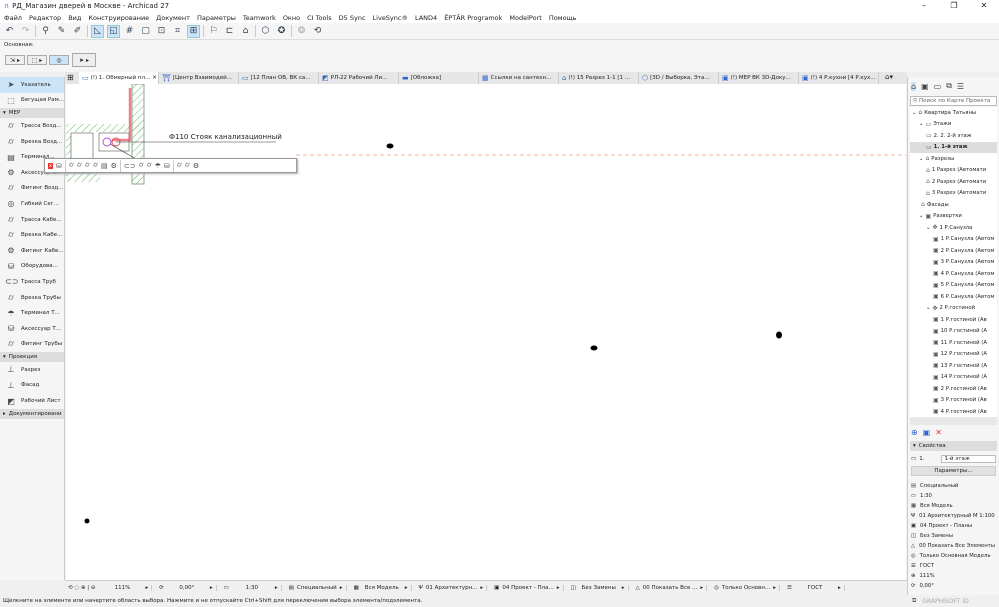 The height and width of the screenshot is (607, 999). I want to click on selection-method-button: ⇲ ▸, so click(15, 60).